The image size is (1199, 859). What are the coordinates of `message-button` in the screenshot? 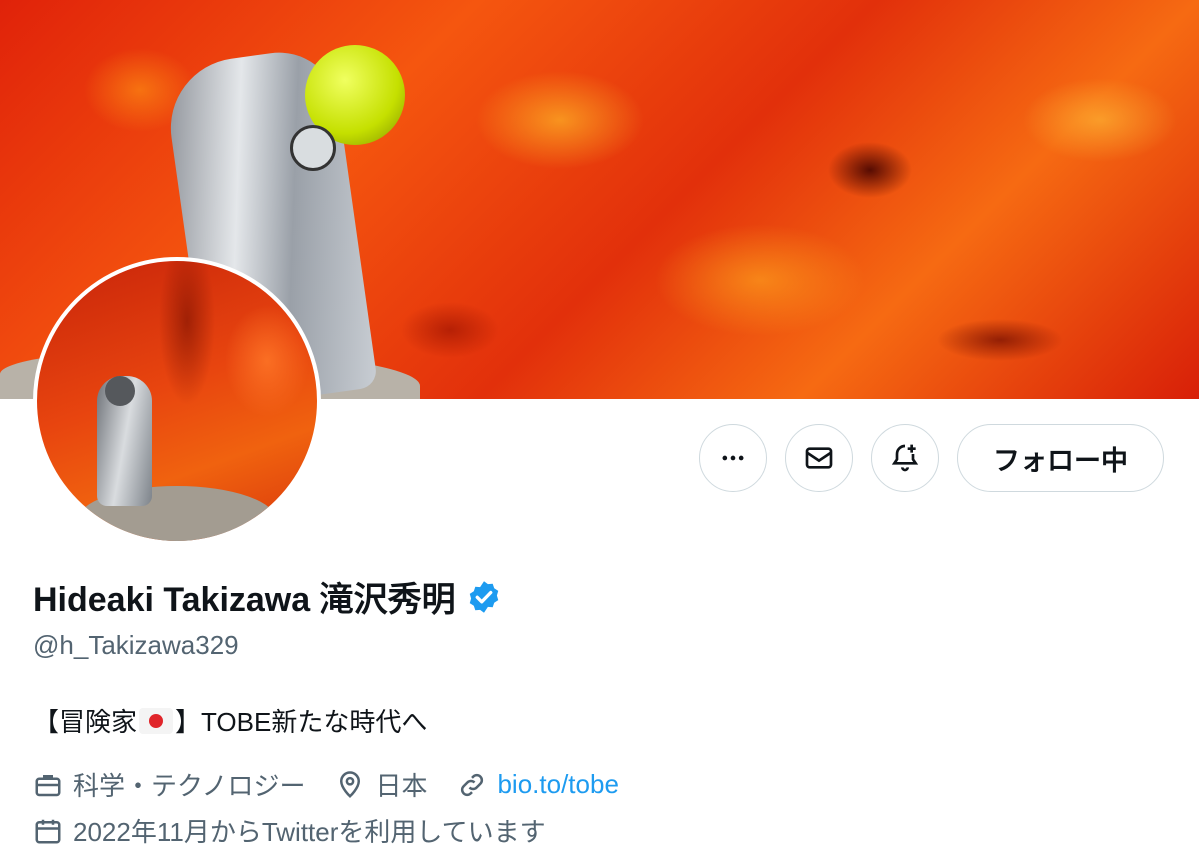 It's located at (819, 458).